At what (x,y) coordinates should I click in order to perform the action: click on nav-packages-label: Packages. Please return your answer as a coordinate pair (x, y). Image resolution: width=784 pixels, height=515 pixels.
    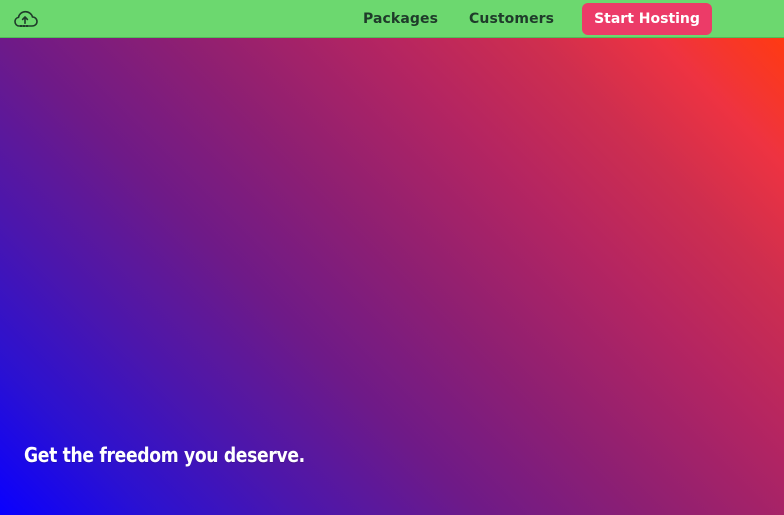
    Looking at the image, I should click on (401, 19).